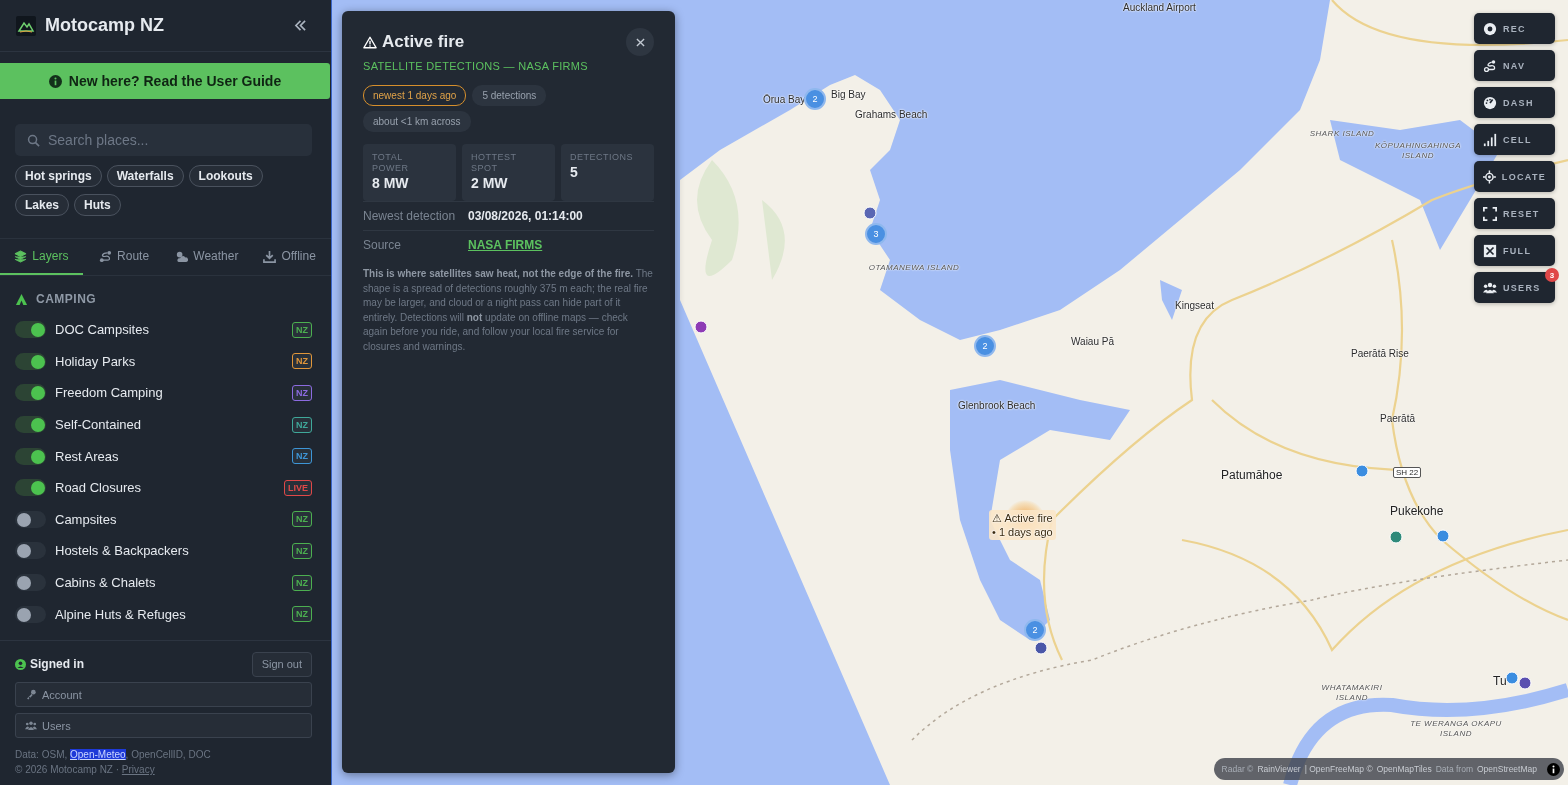 The width and height of the screenshot is (1568, 785). Describe the element at coordinates (1159, 7) in the screenshot. I see `place-label: Auckland Airport` at that location.